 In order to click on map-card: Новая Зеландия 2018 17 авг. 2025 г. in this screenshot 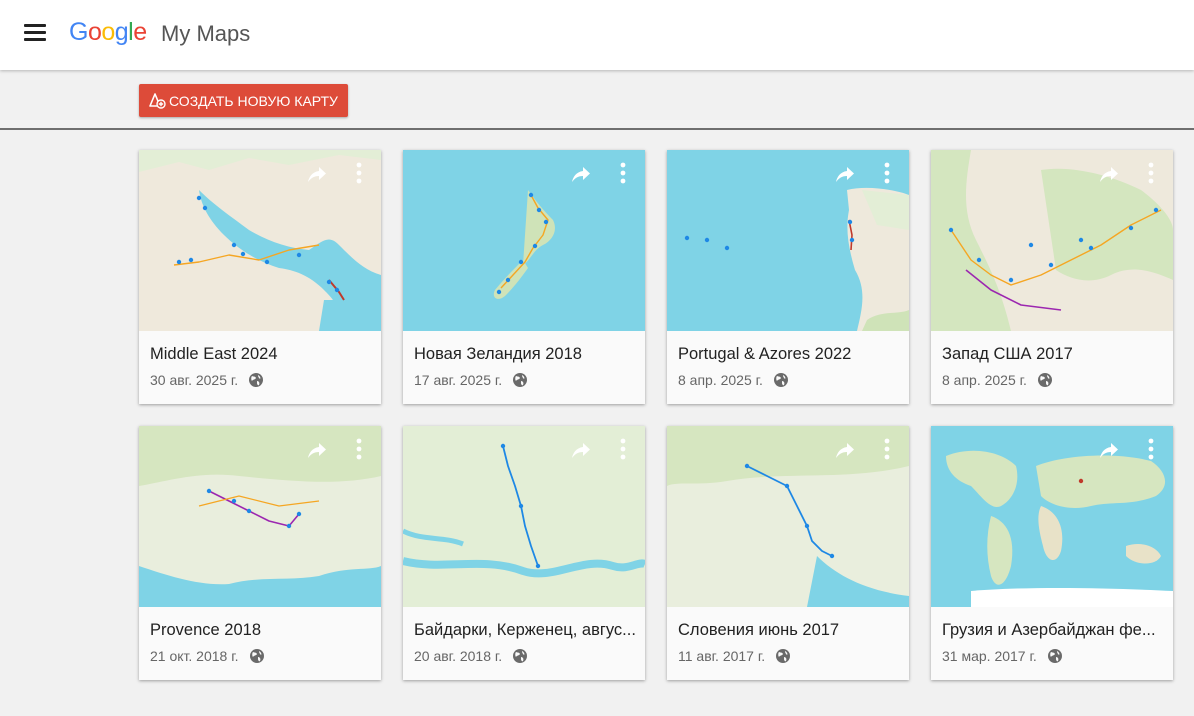, I will do `click(524, 277)`.